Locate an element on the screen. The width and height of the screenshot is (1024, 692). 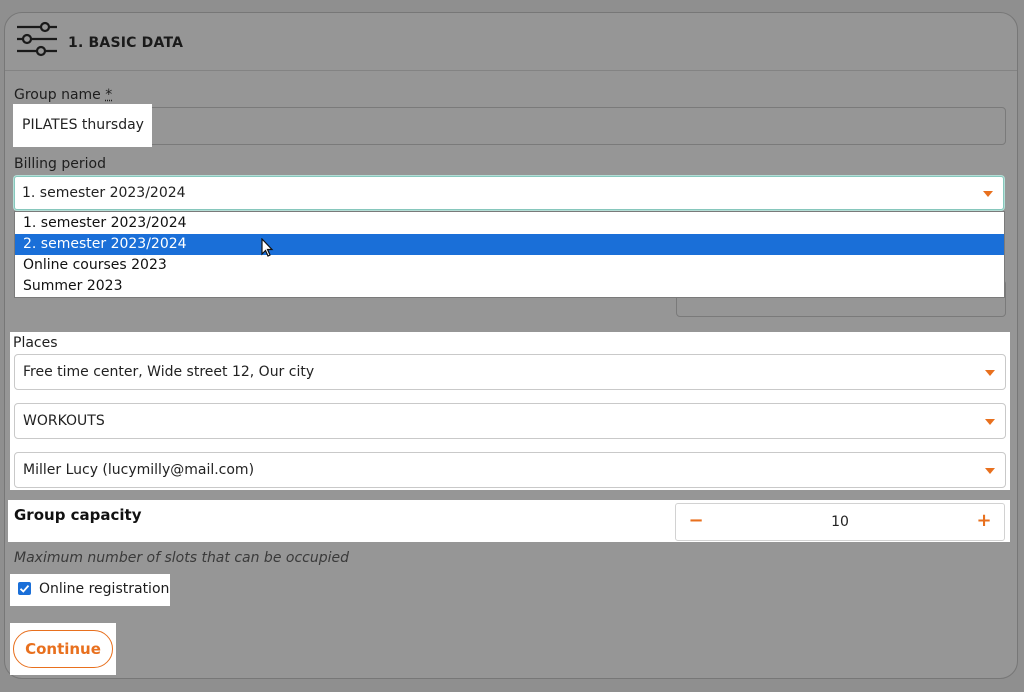
sliders-icon is located at coordinates (37, 39).